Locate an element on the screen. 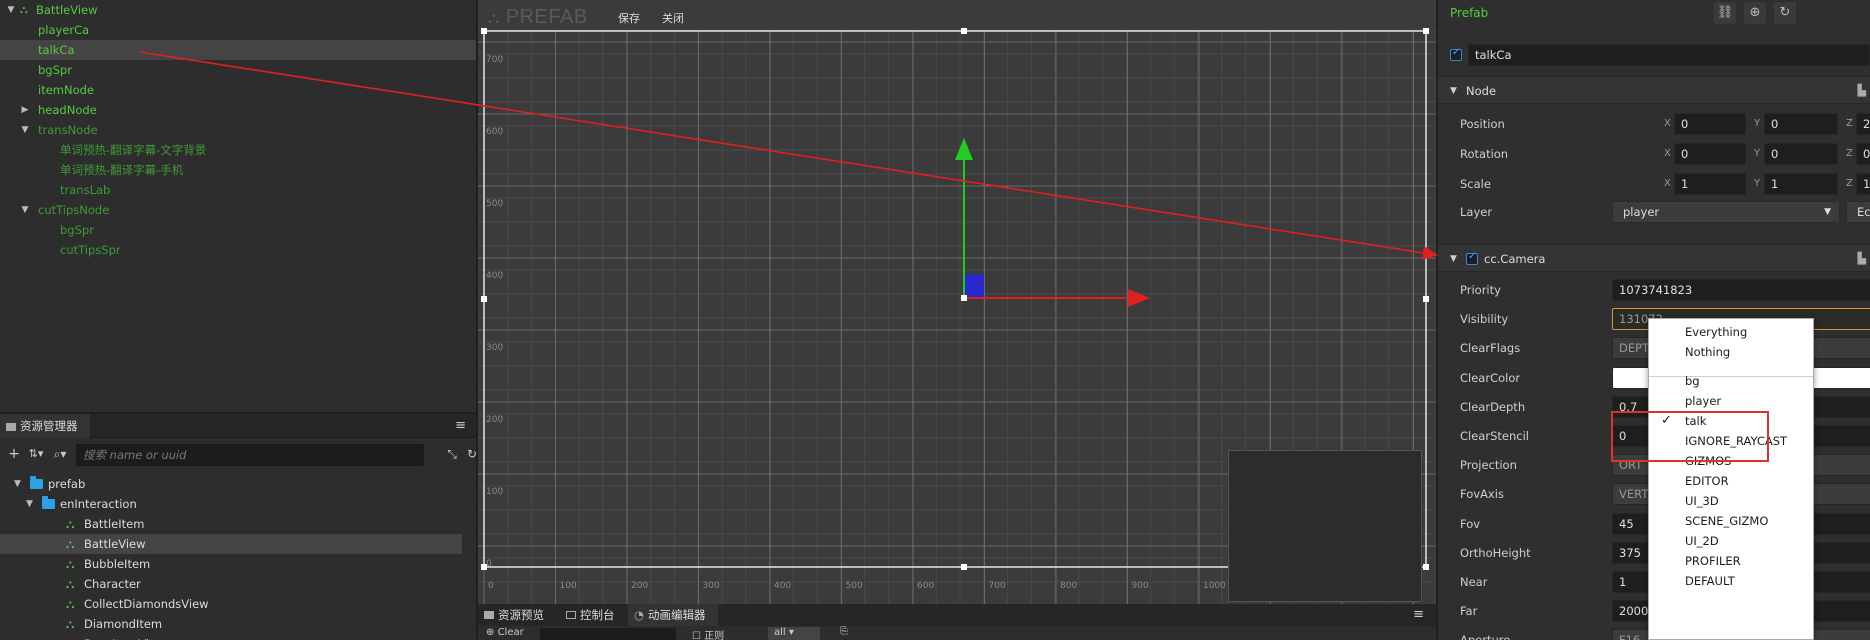 This screenshot has height=640, width=1870. layer-menu-item-label: PROFILER is located at coordinates (1713, 561).